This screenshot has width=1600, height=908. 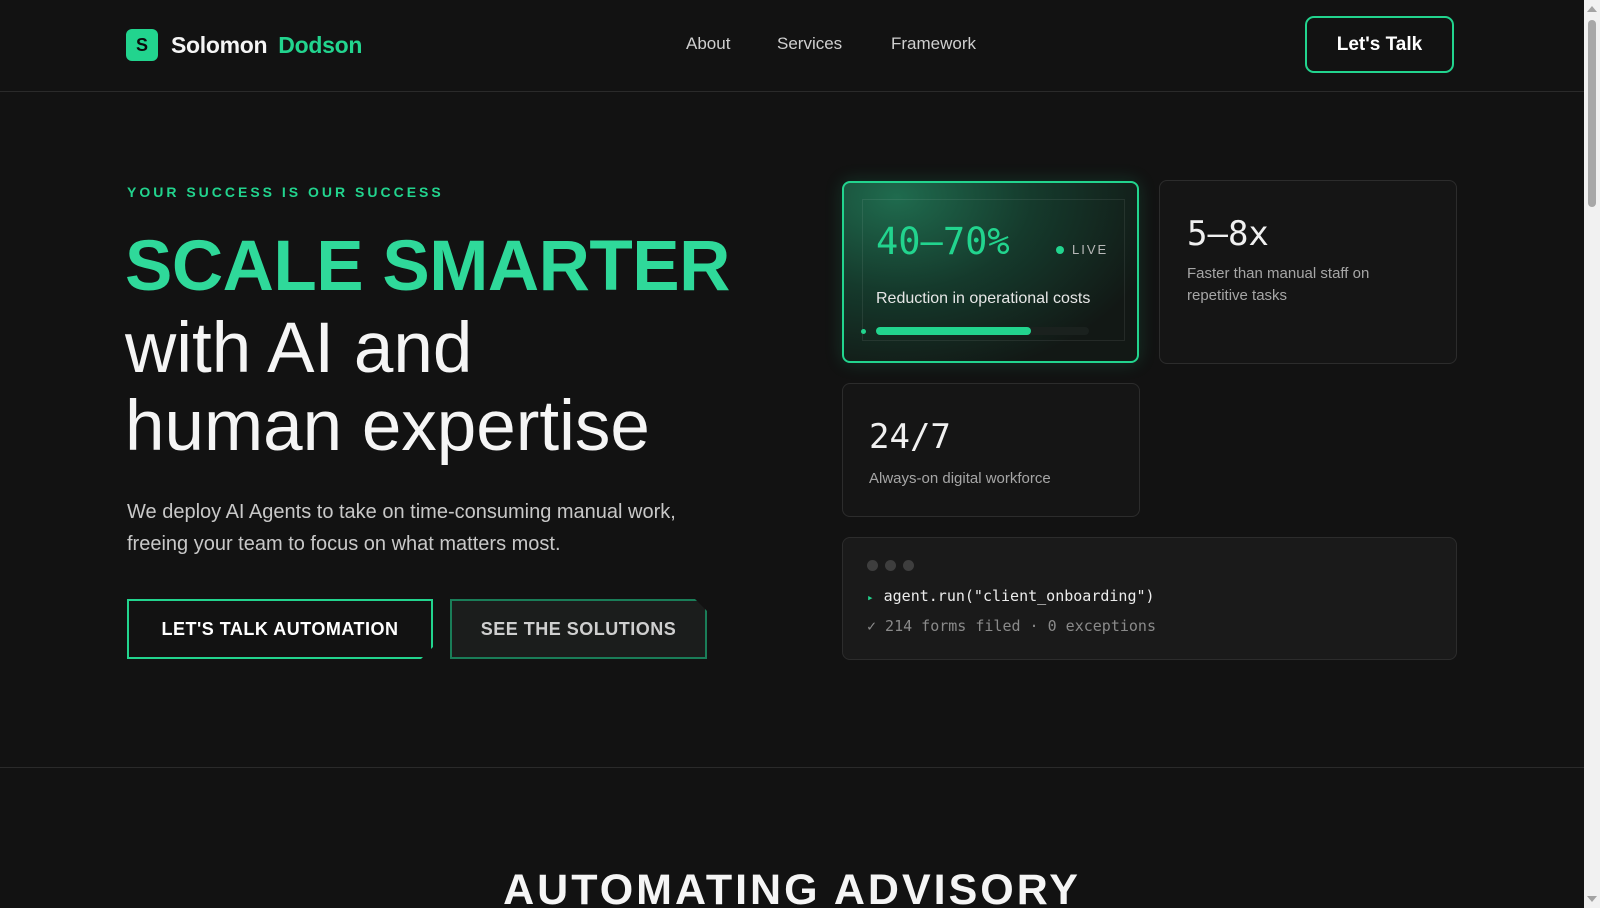 I want to click on page-scrollbar, so click(x=1592, y=454).